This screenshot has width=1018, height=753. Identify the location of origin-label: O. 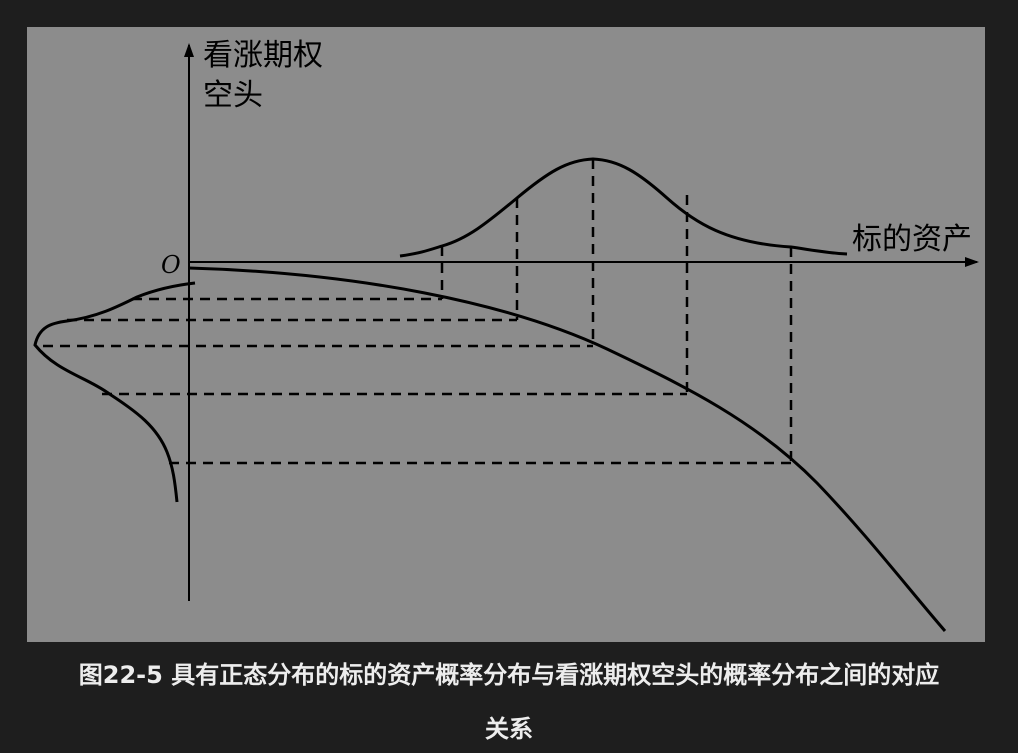
(171, 265).